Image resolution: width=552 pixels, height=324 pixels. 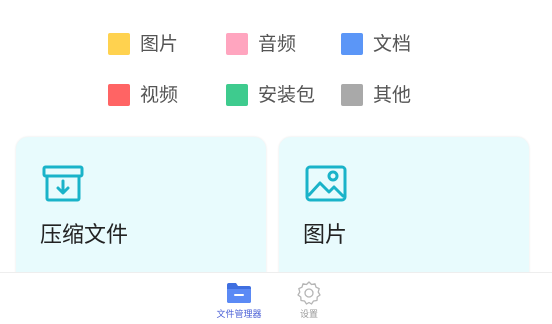 What do you see at coordinates (159, 95) in the screenshot?
I see `legend-label-video: 视频` at bounding box center [159, 95].